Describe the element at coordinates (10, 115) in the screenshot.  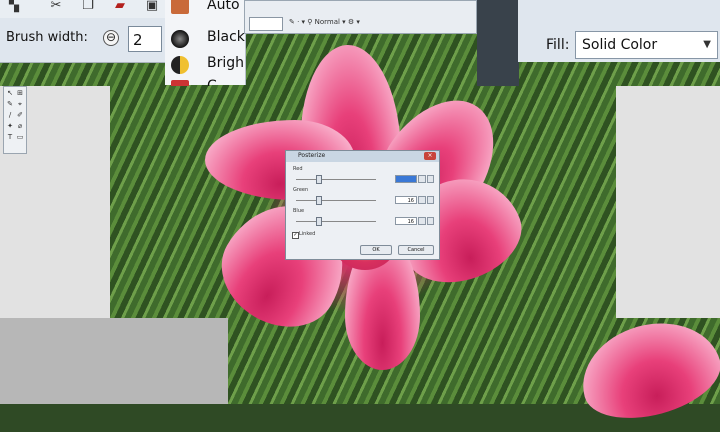
I see `tool-line: /` at that location.